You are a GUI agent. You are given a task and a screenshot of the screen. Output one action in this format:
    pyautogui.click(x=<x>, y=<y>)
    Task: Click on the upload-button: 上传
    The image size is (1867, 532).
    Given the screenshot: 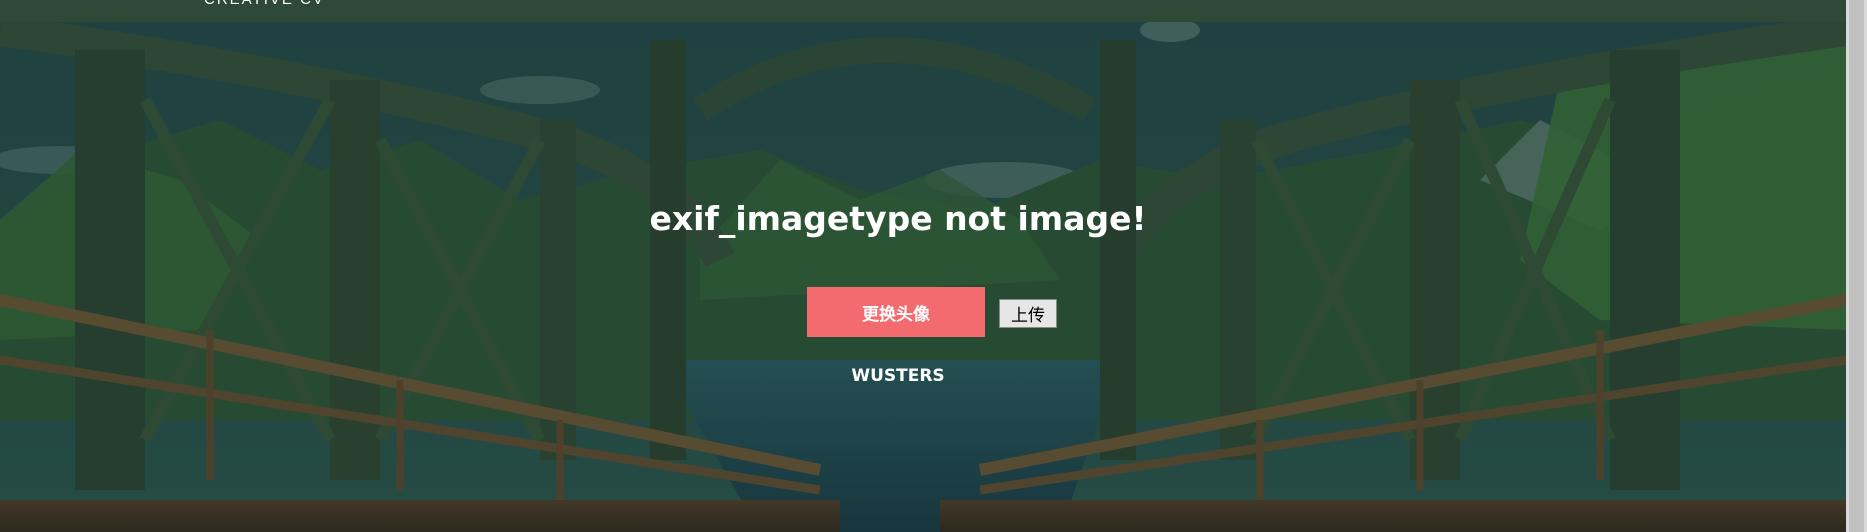 What is the action you would take?
    pyautogui.click(x=1028, y=313)
    